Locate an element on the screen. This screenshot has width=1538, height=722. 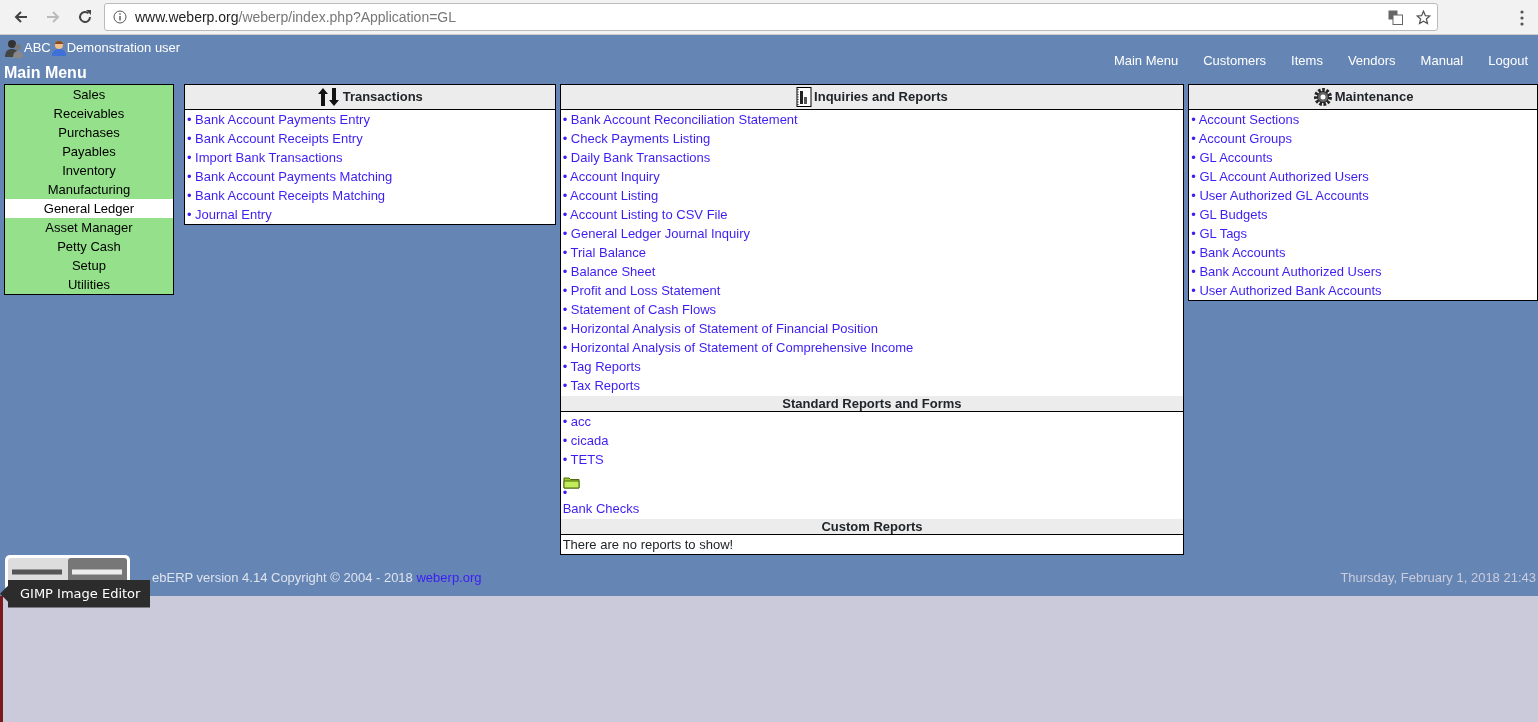
star-icon is located at coordinates (1423, 17).